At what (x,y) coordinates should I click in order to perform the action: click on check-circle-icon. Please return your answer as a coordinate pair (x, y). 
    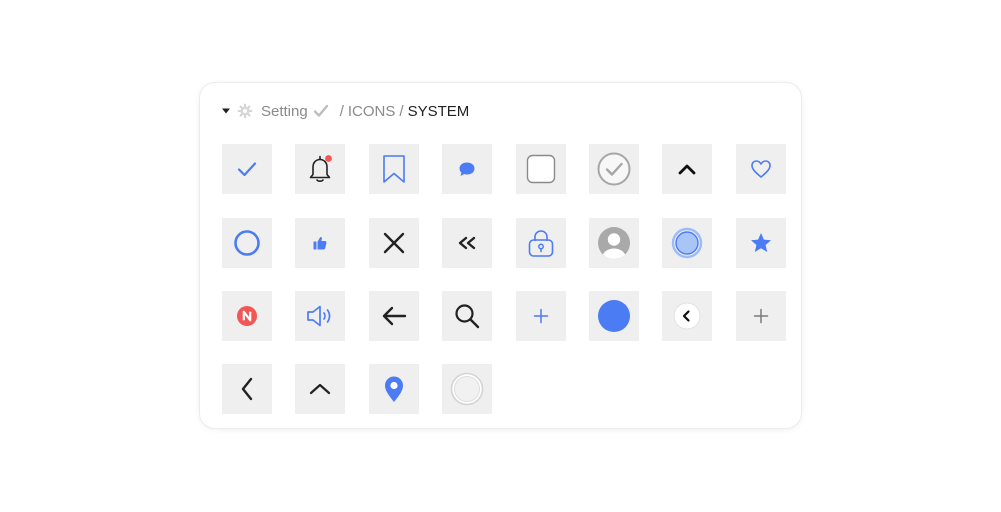
    Looking at the image, I should click on (614, 169).